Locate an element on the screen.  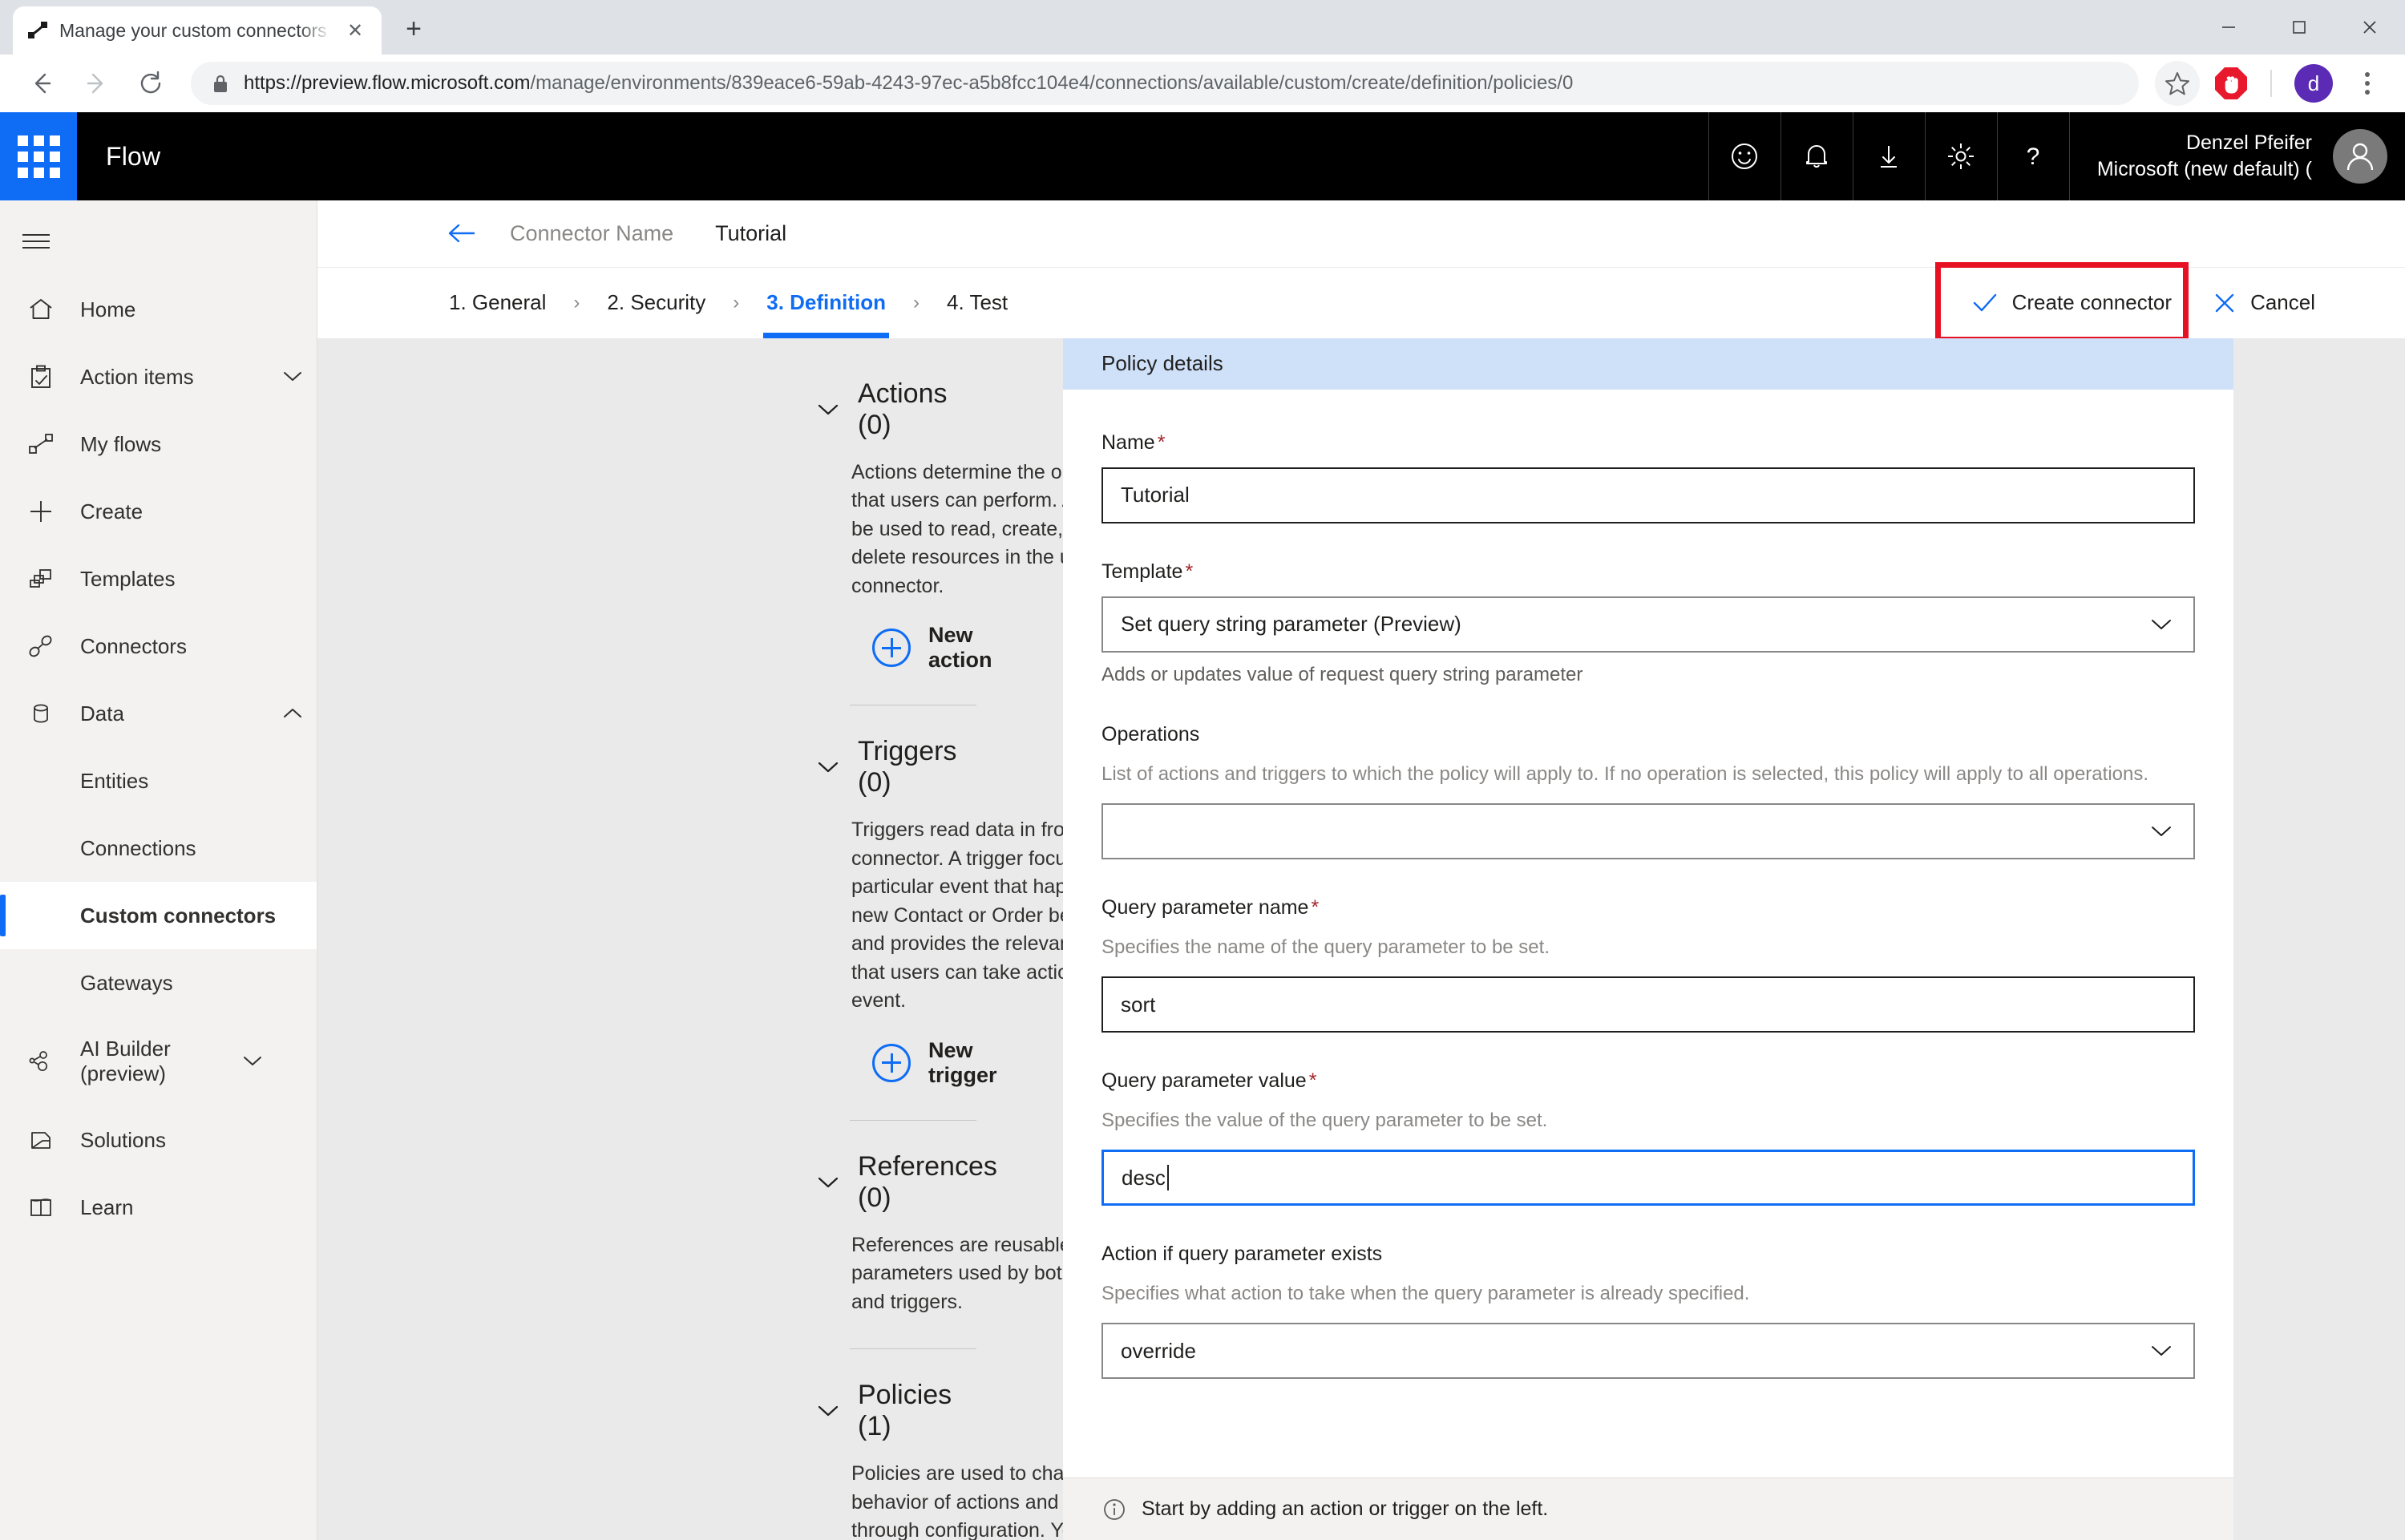
new-tab-button: + is located at coordinates (414, 29).